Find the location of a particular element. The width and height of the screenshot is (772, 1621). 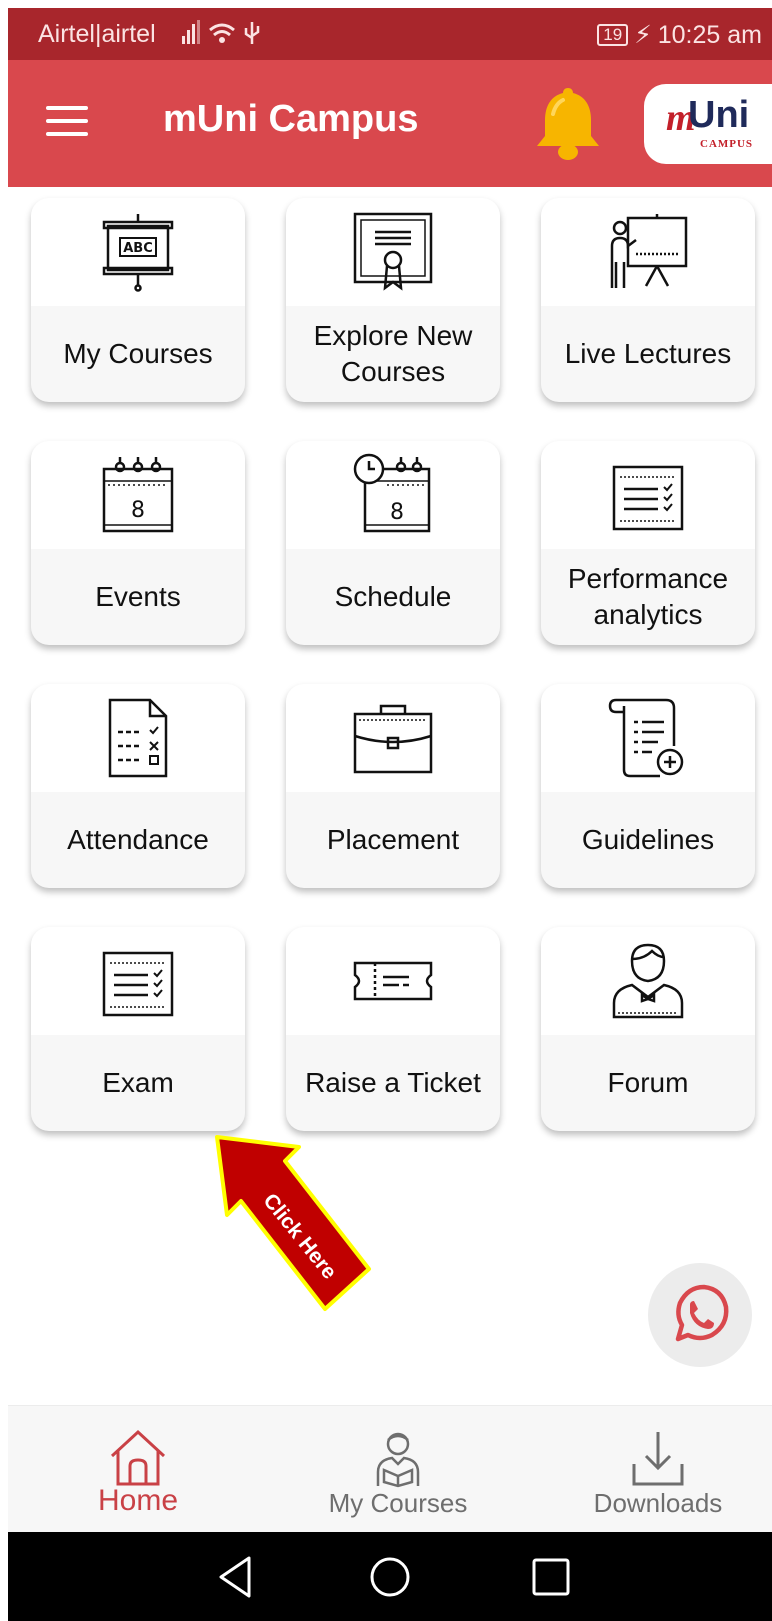

home-icon is located at coordinates (138, 1457).